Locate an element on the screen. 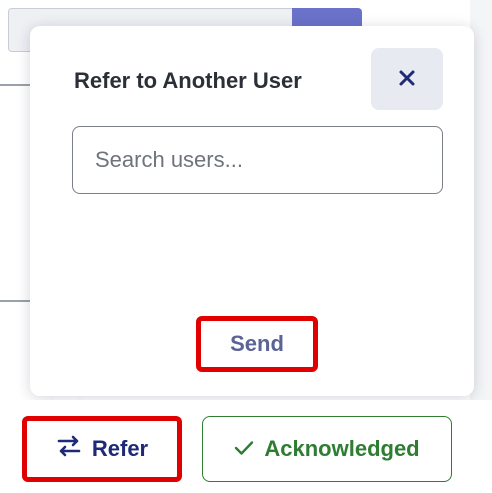 Image resolution: width=492 pixels, height=493 pixels. search-users-input is located at coordinates (257, 160).